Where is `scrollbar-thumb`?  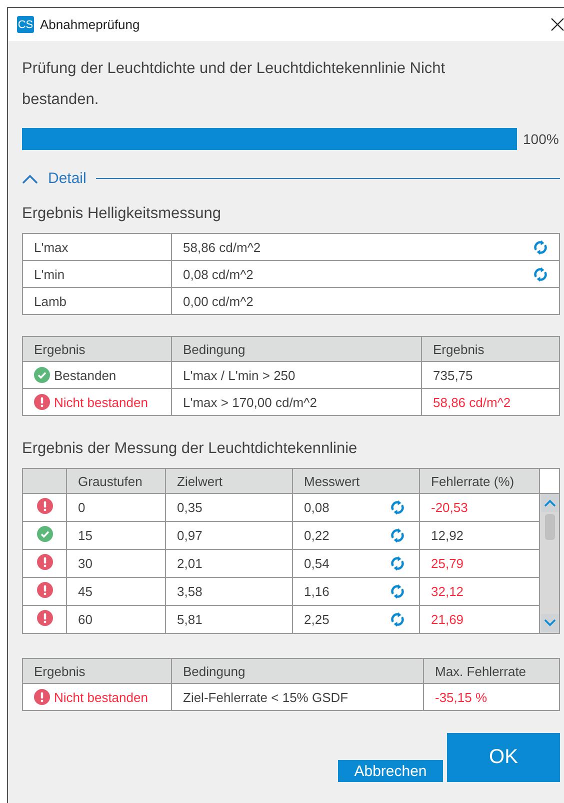 scrollbar-thumb is located at coordinates (549, 527).